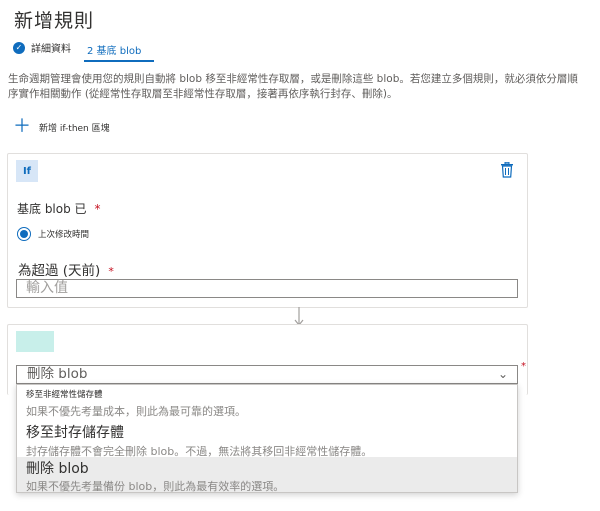 This screenshot has height=511, width=600. Describe the element at coordinates (57, 469) in the screenshot. I see `option-title: 刪除 blob` at that location.